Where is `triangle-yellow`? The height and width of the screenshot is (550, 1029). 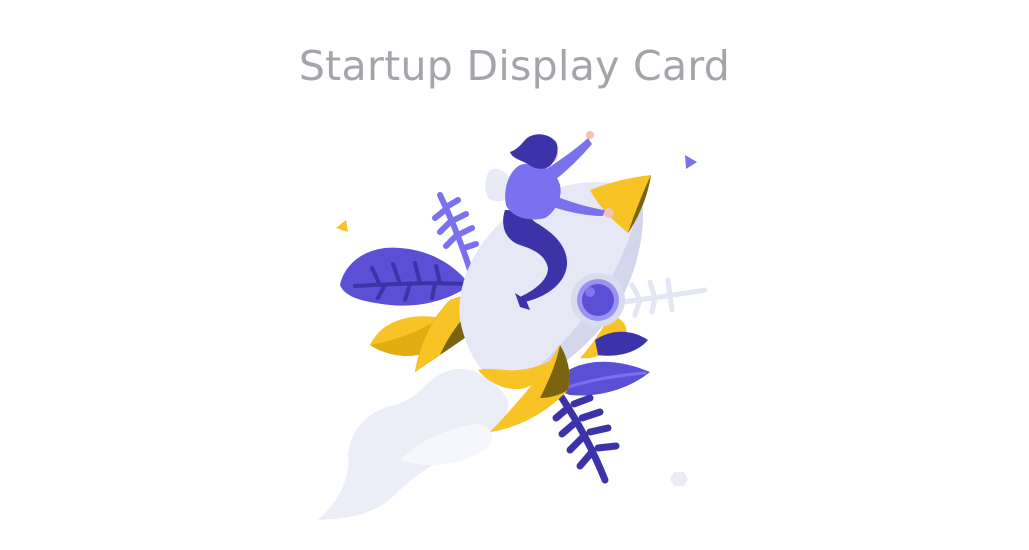 triangle-yellow is located at coordinates (342, 226).